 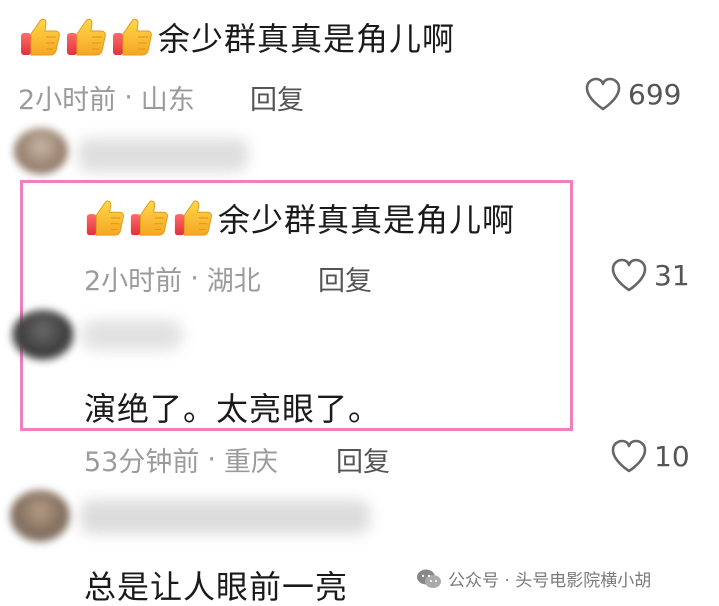 I want to click on comment-3-content: 演绝了。太亮眼了。, so click(x=232, y=407).